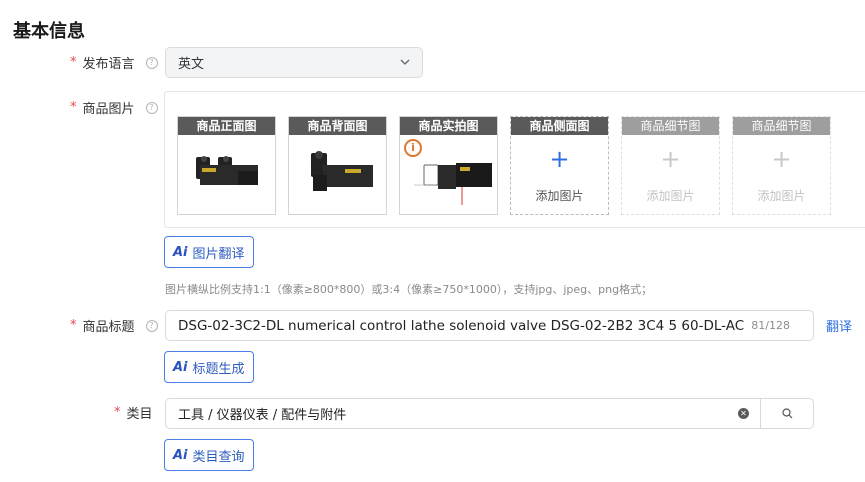 This screenshot has height=482, width=865. What do you see at coordinates (108, 64) in the screenshot?
I see `language-label: 发布语言` at bounding box center [108, 64].